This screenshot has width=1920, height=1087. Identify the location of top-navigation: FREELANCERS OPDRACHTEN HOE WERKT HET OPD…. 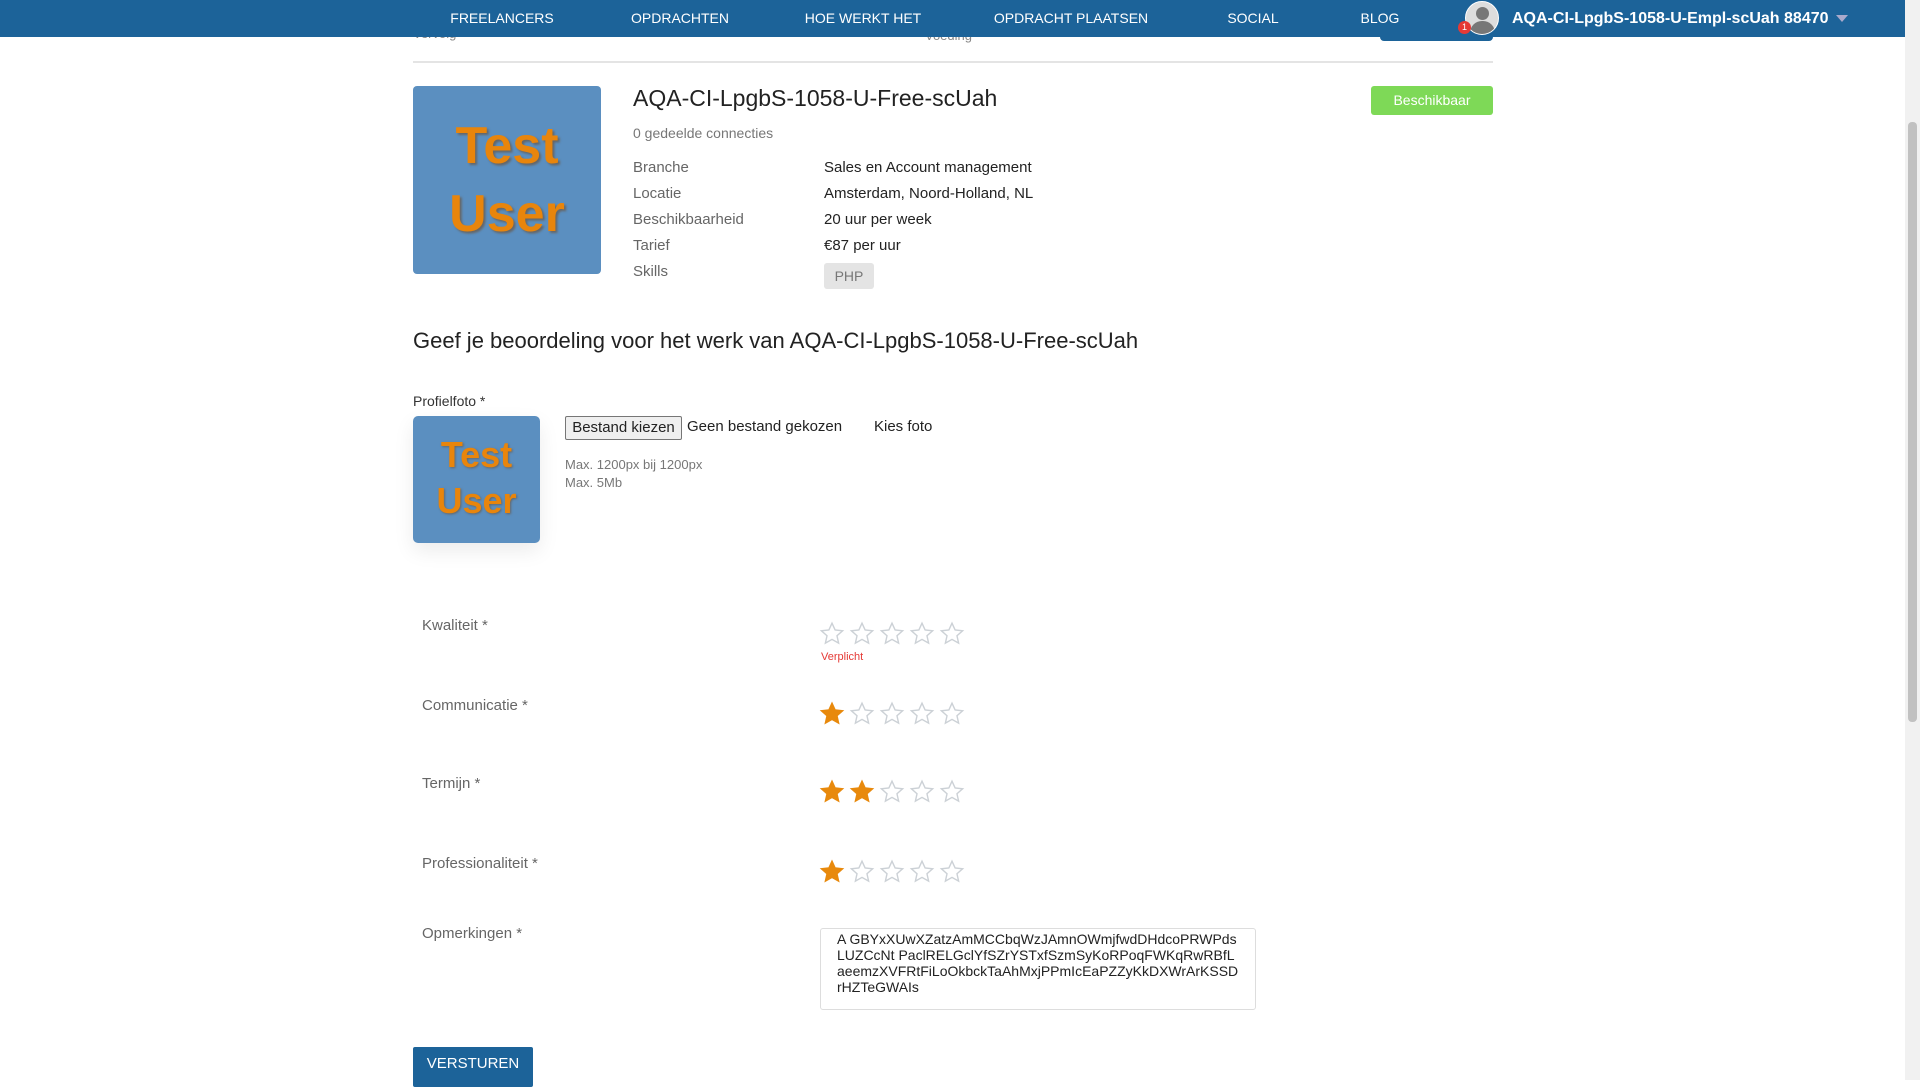
(952, 18).